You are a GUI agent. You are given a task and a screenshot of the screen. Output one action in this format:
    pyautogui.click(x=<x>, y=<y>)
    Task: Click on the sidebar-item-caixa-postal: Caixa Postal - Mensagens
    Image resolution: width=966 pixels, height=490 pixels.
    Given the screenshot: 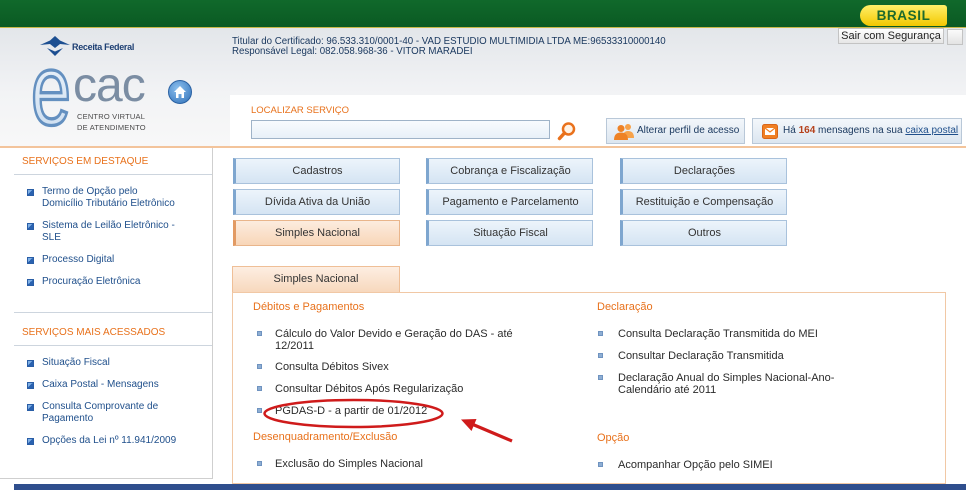 What is the action you would take?
    pyautogui.click(x=118, y=385)
    